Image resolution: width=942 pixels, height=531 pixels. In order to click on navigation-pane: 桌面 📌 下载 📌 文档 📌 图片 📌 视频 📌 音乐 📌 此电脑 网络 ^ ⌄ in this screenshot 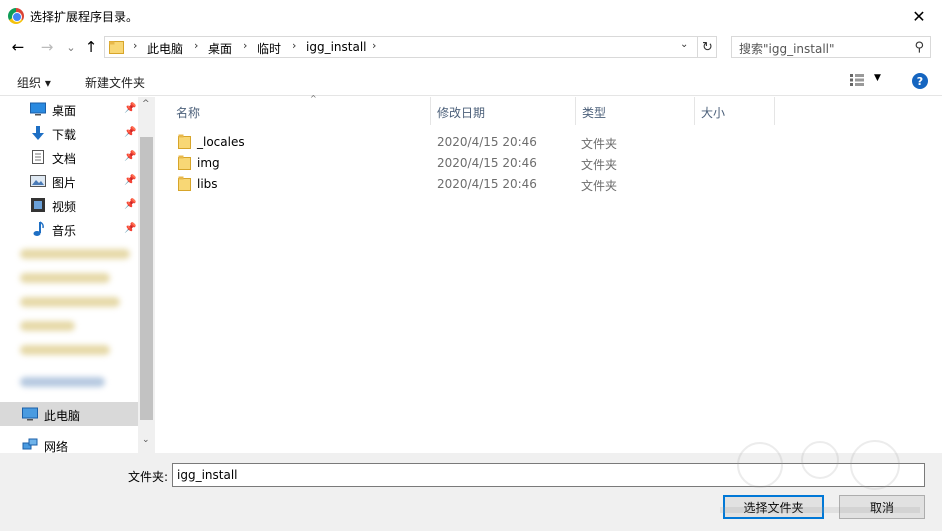, I will do `click(77, 275)`.